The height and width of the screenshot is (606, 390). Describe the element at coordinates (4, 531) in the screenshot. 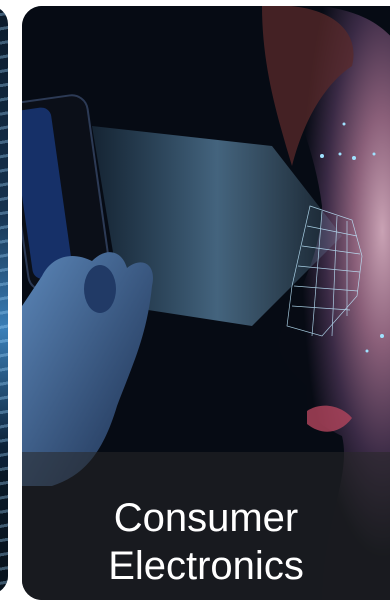

I see `previous-card-caption-strip` at that location.